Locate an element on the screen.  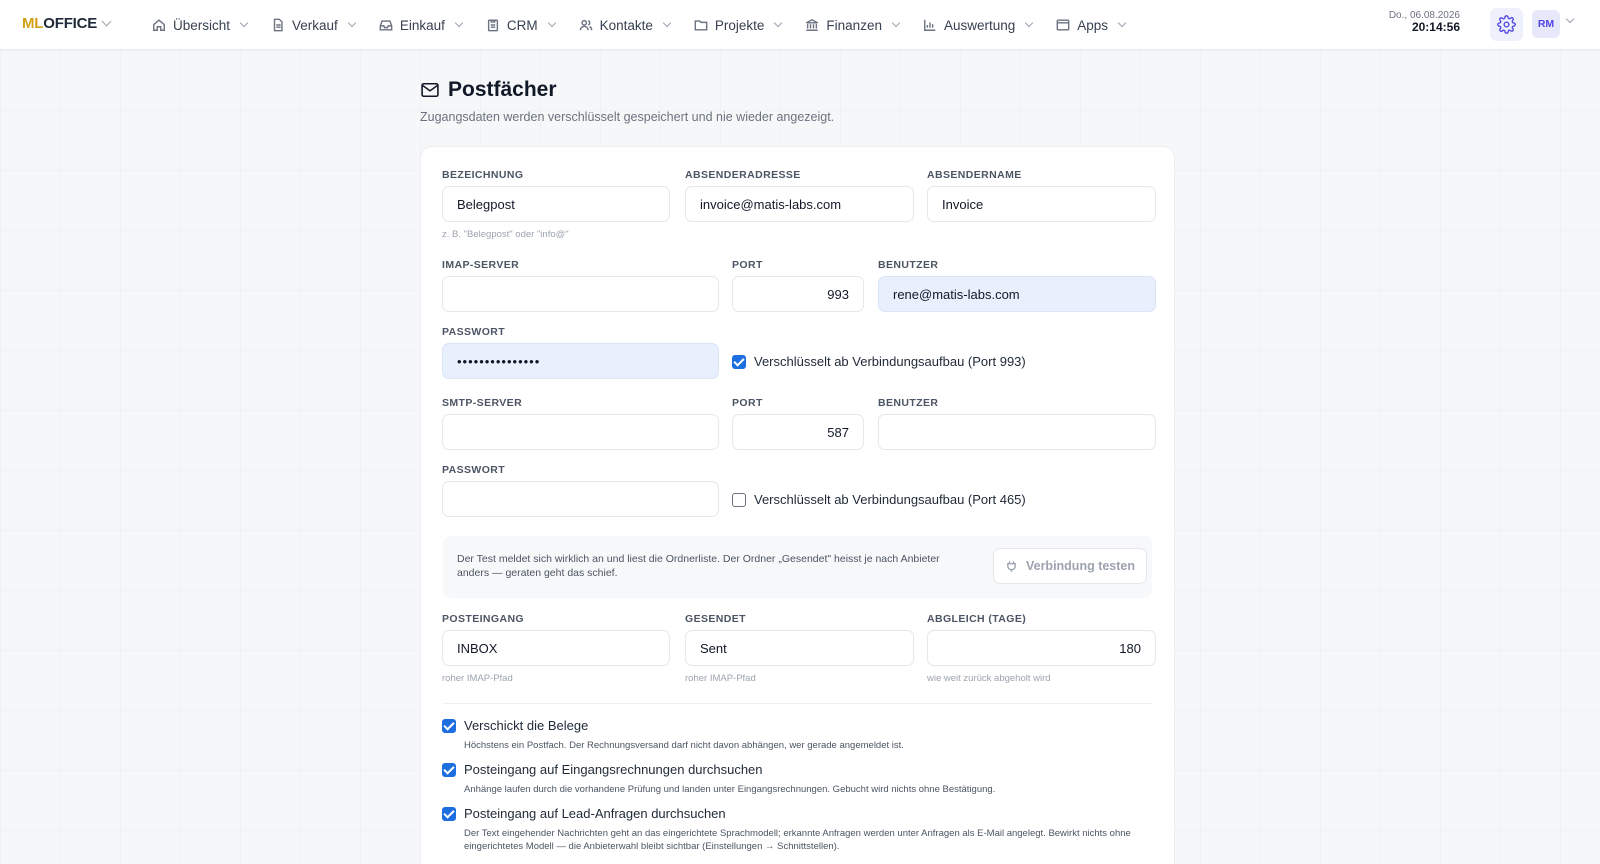
nav-item-label: Apps is located at coordinates (1093, 25).